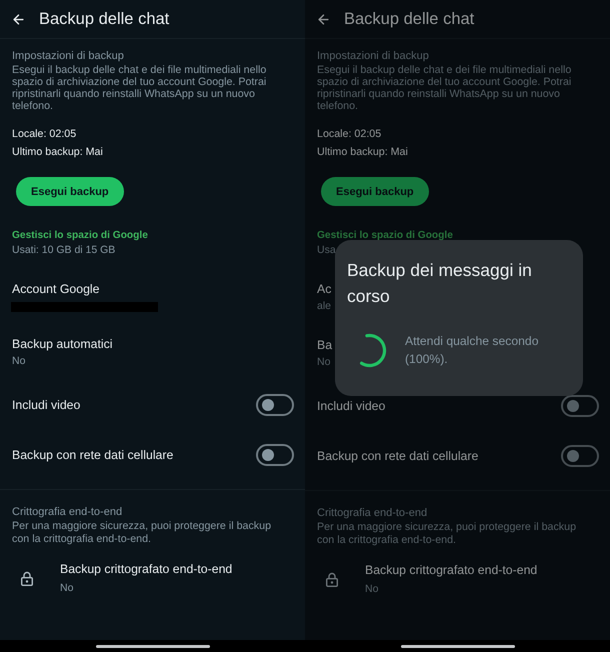 The width and height of the screenshot is (610, 652). Describe the element at coordinates (324, 306) in the screenshot. I see `setting-value: ale` at that location.